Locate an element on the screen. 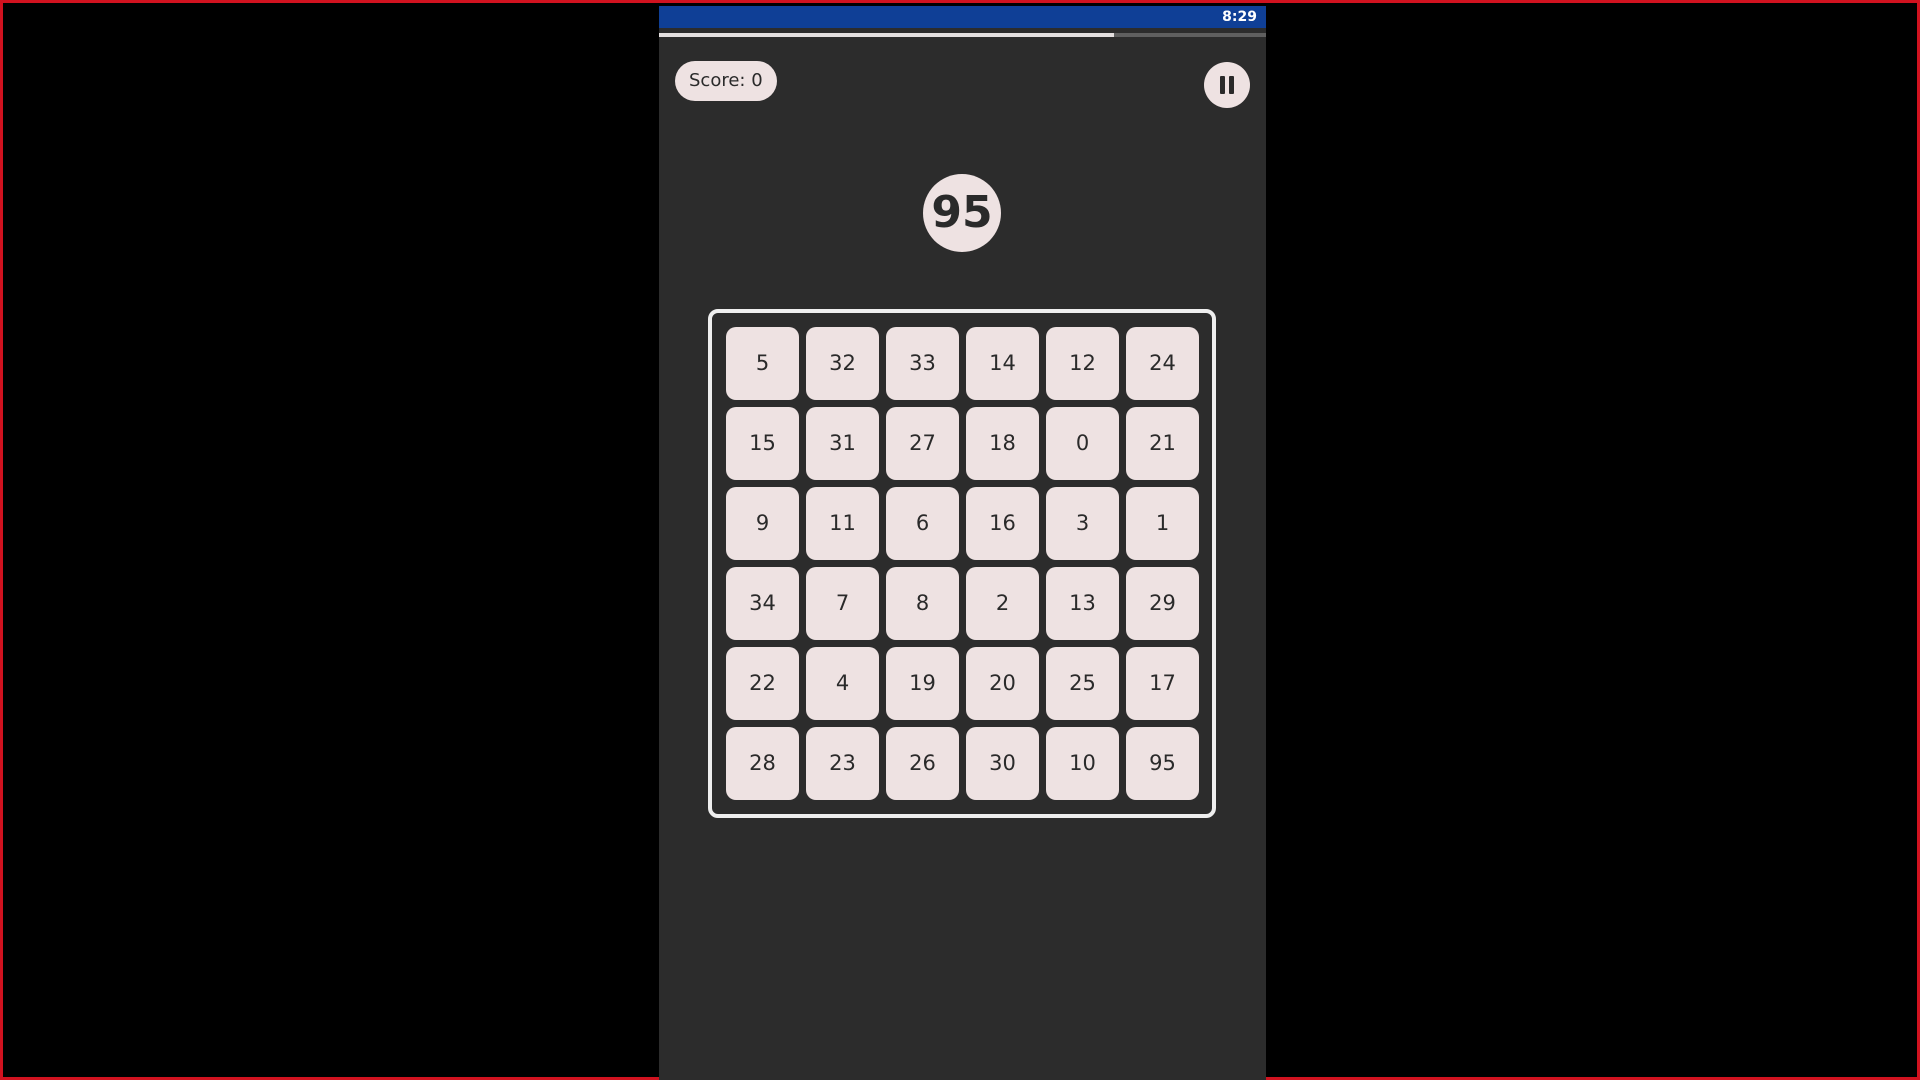 This screenshot has height=1080, width=1920. number-tile: 7 is located at coordinates (842, 603).